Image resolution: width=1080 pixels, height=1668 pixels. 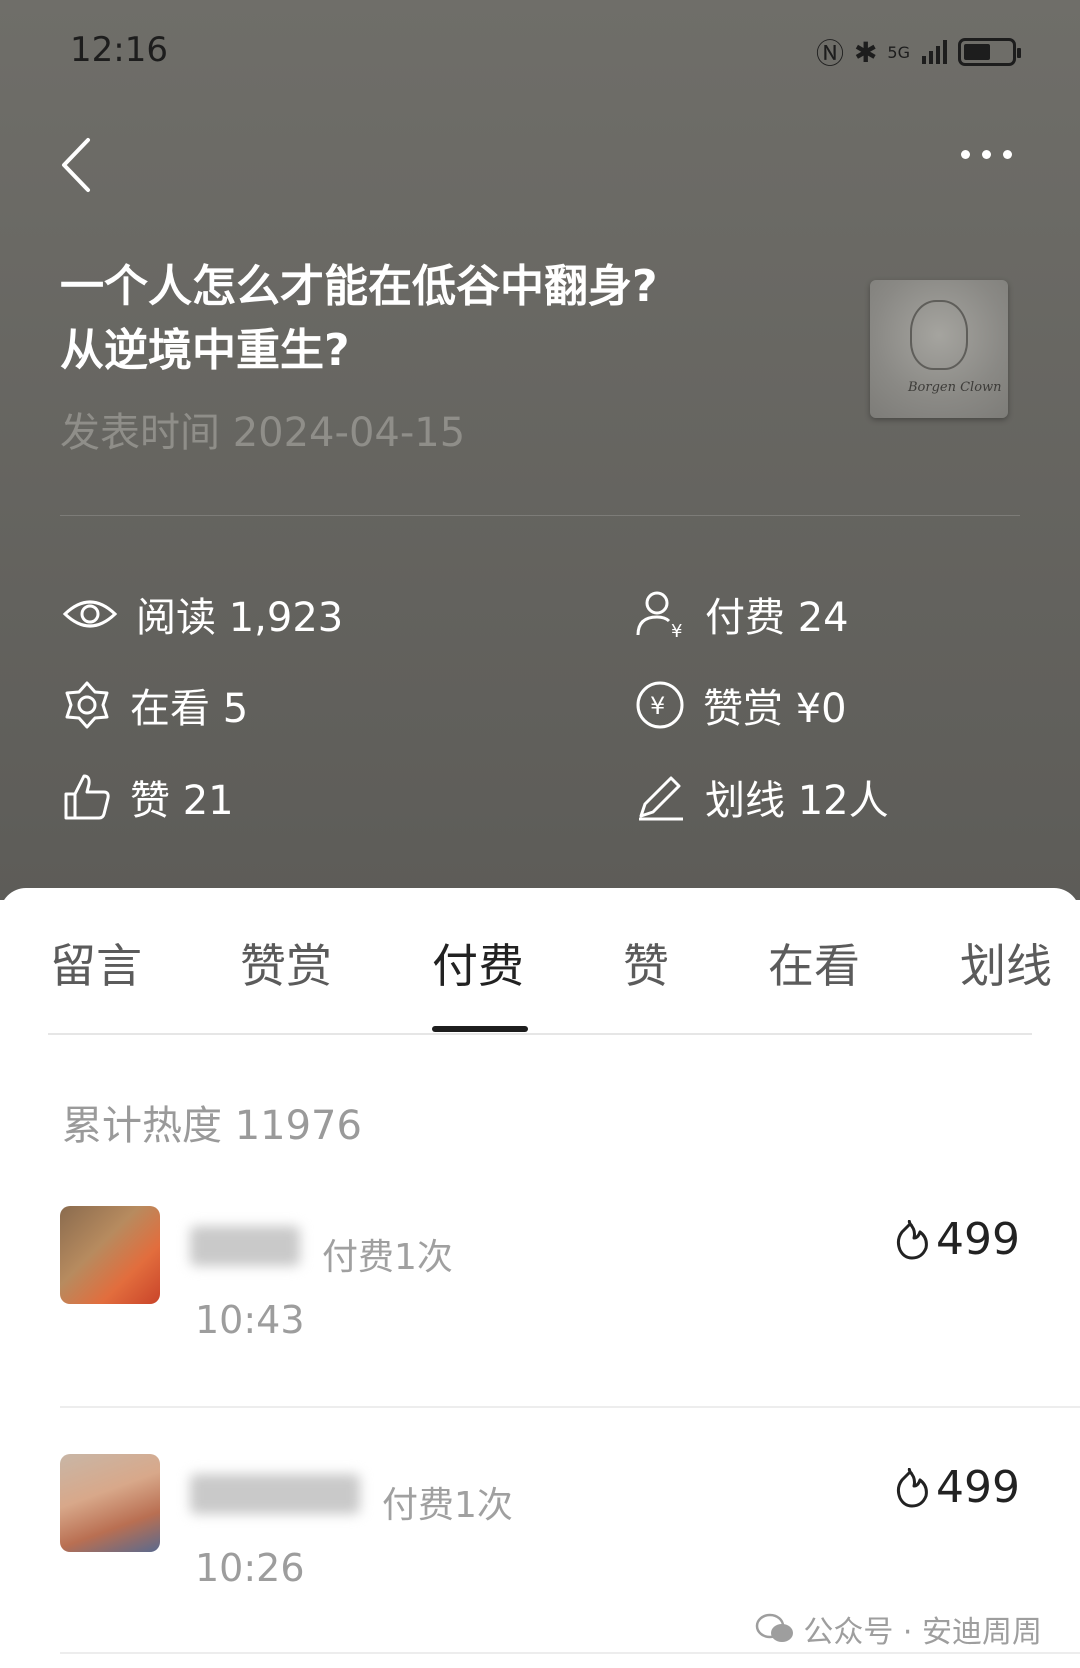 What do you see at coordinates (741, 705) in the screenshot?
I see `reward-amount: ¥ 赞赏 ¥0` at bounding box center [741, 705].